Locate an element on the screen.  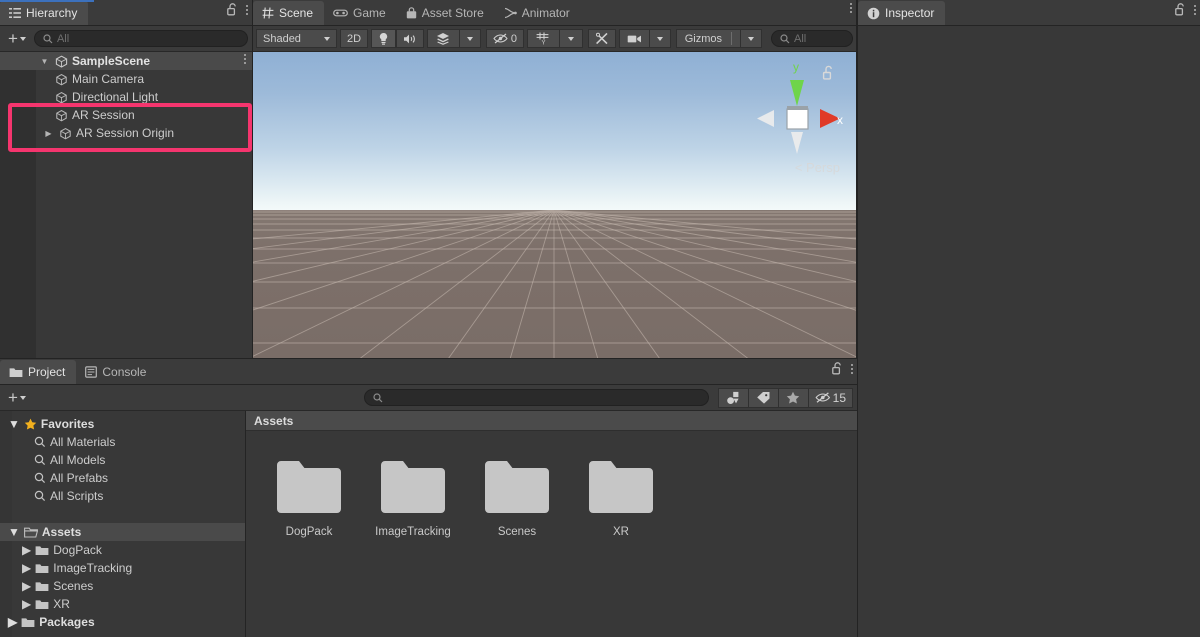
grid-snap-button: Y is located at coordinates (542, 38).